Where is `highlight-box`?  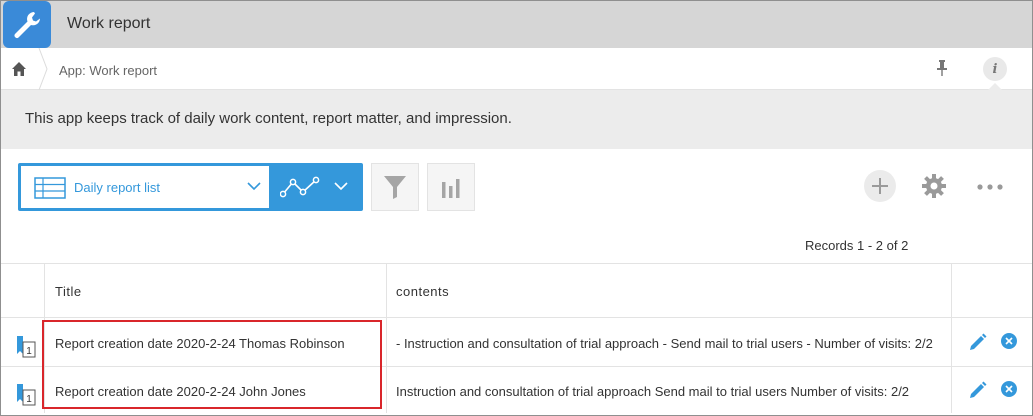 highlight-box is located at coordinates (212, 364).